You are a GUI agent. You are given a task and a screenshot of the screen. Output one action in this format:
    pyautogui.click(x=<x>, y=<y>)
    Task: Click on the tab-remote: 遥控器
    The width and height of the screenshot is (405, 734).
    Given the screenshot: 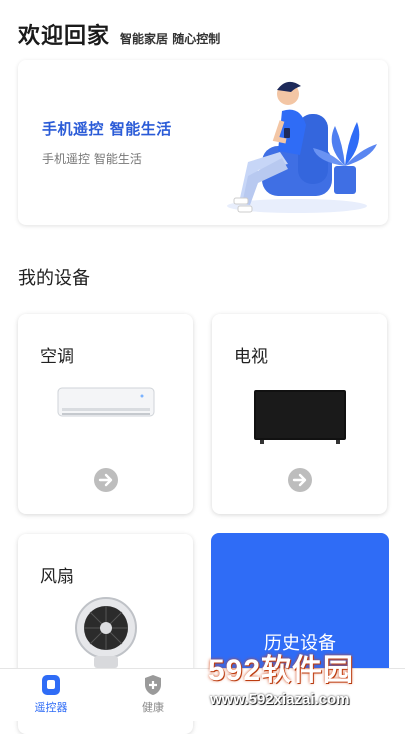 What is the action you would take?
    pyautogui.click(x=51, y=694)
    